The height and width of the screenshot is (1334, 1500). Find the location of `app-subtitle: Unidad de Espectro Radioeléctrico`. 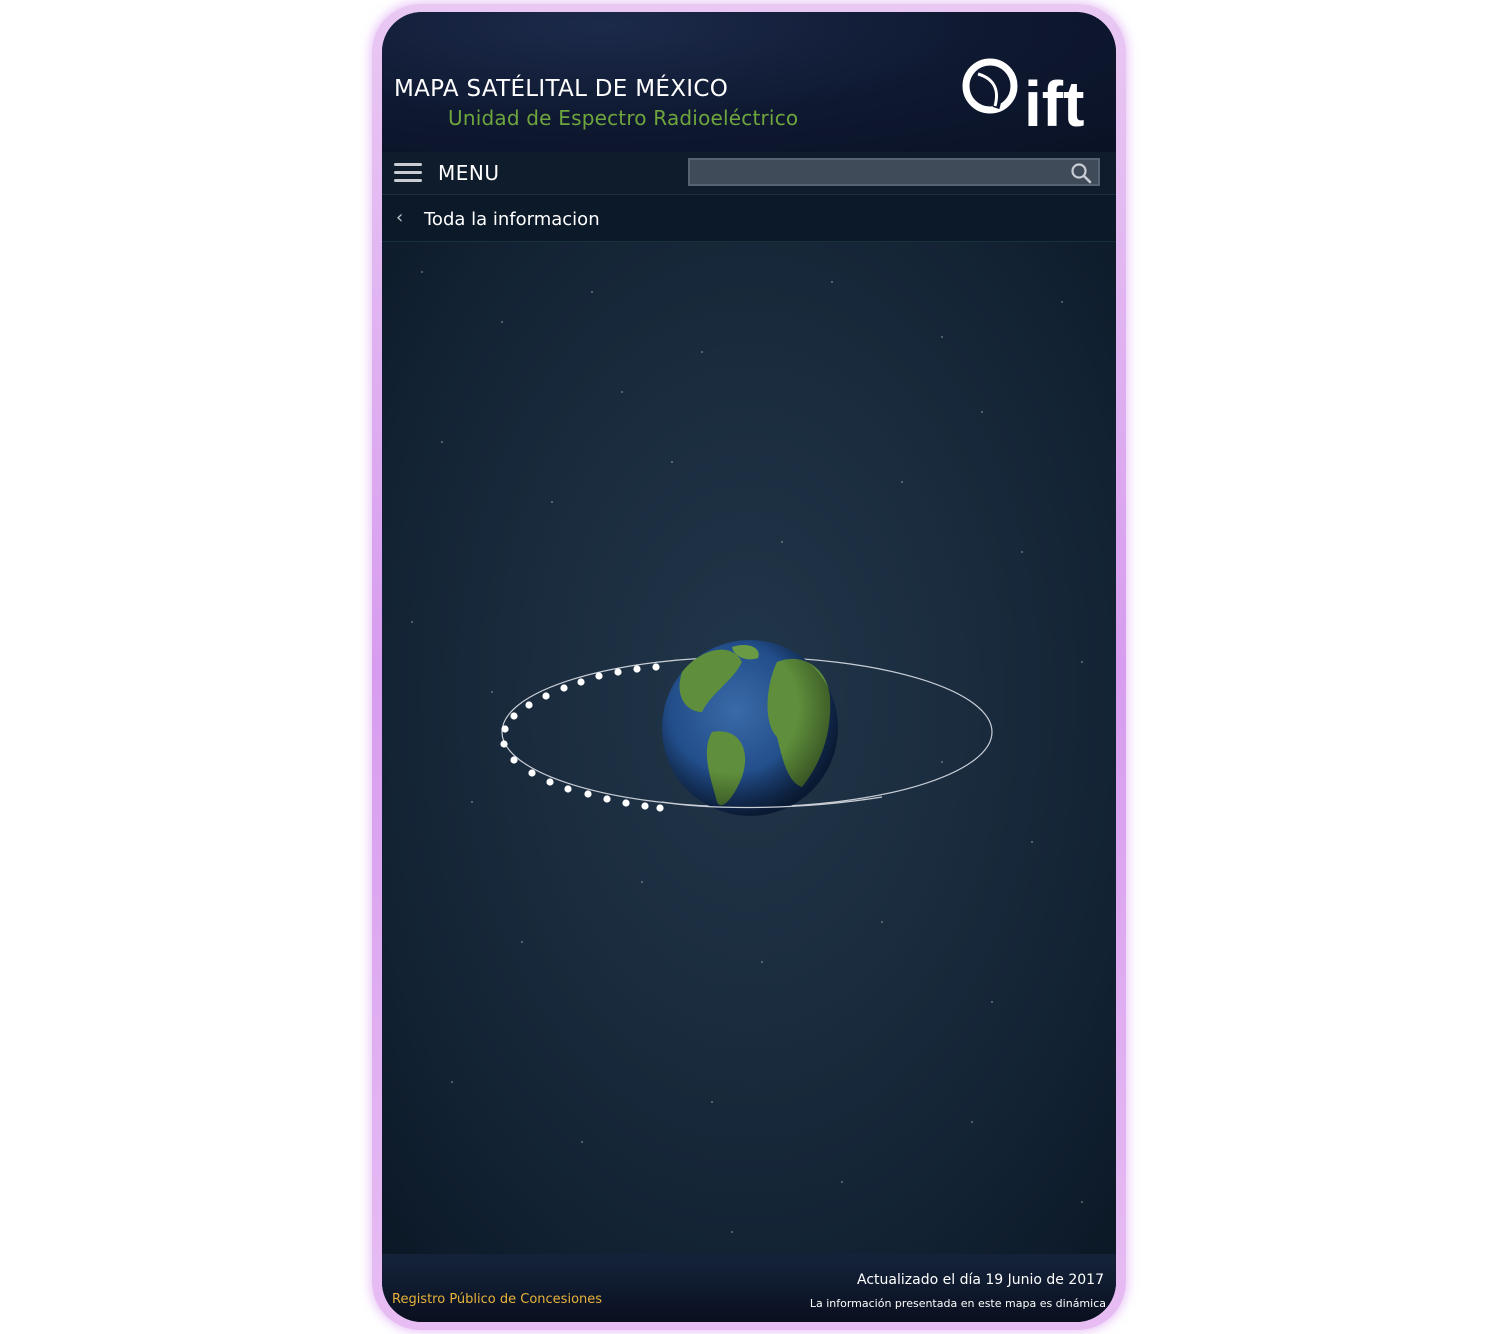

app-subtitle: Unidad de Espectro Radioeléctrico is located at coordinates (623, 118).